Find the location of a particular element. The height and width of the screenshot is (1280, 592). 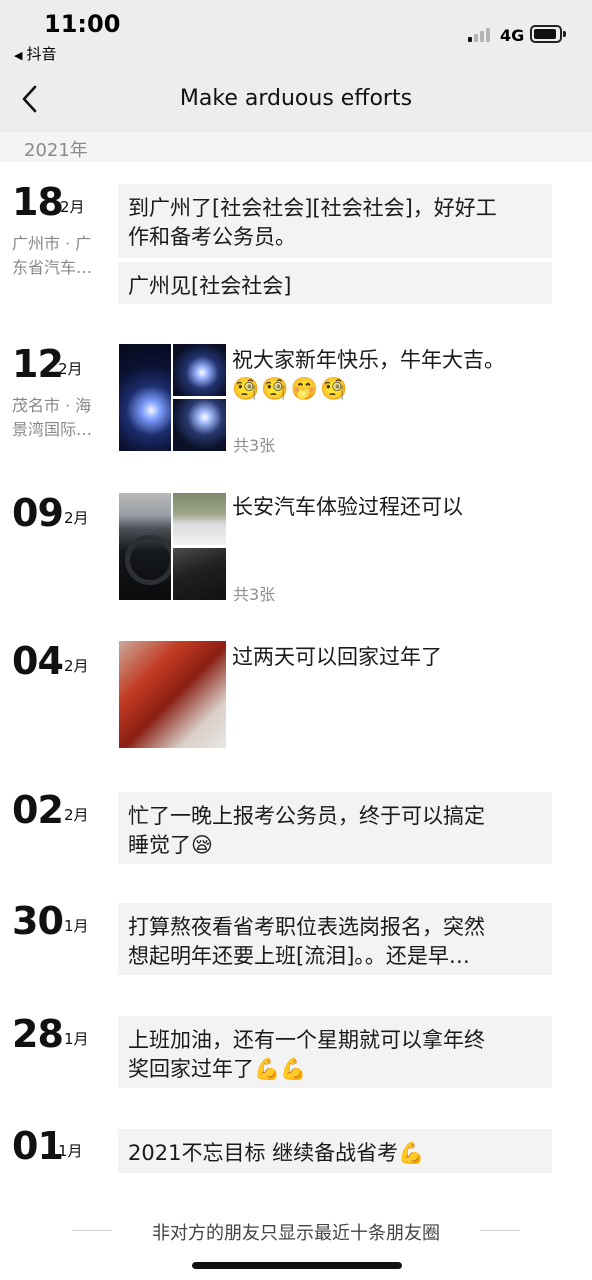

post-location-line: 广州市 · 广 is located at coordinates (52, 243).